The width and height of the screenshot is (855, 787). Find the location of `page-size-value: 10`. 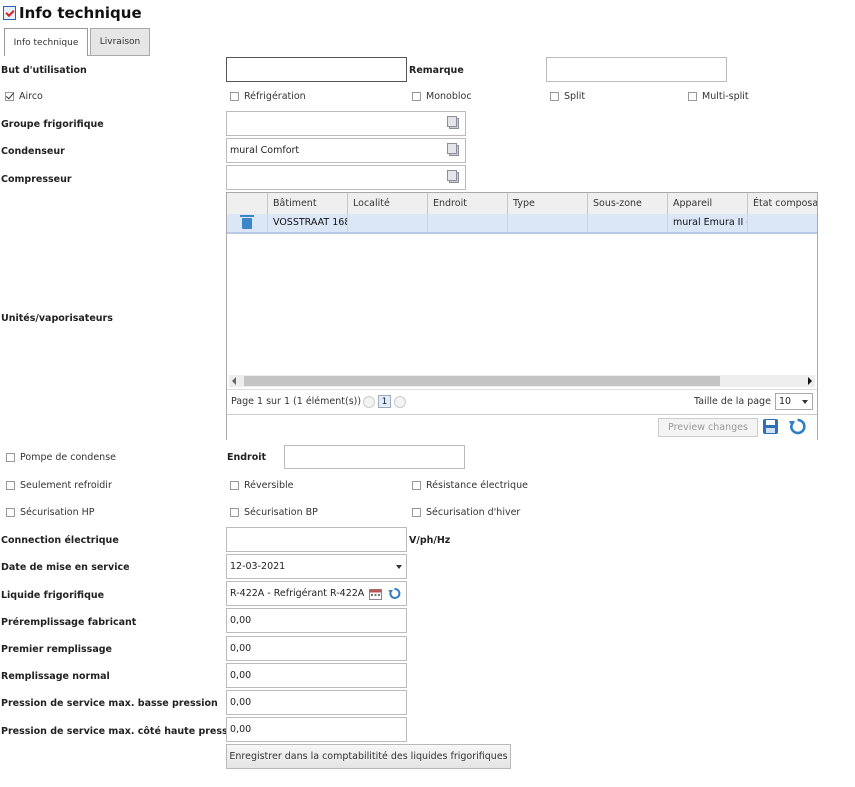

page-size-value: 10 is located at coordinates (785, 401).